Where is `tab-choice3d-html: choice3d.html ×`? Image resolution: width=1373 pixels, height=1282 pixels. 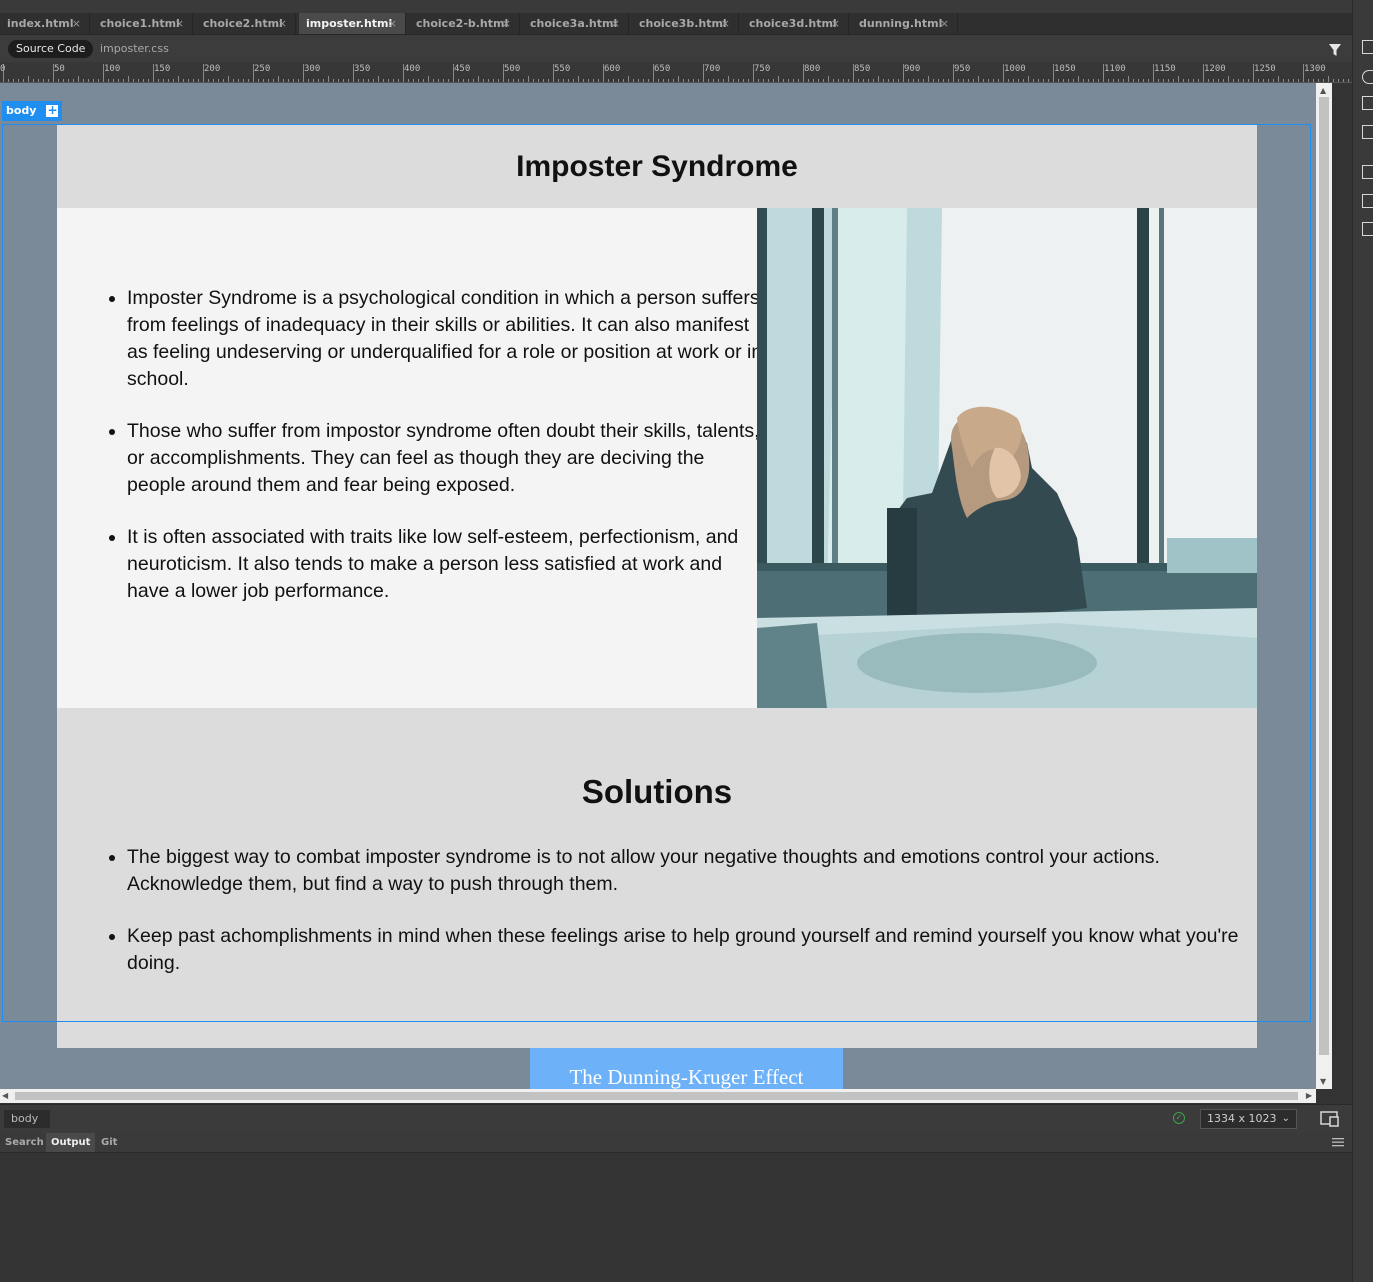
tab-choice3d-html: choice3d.html × is located at coordinates (795, 23).